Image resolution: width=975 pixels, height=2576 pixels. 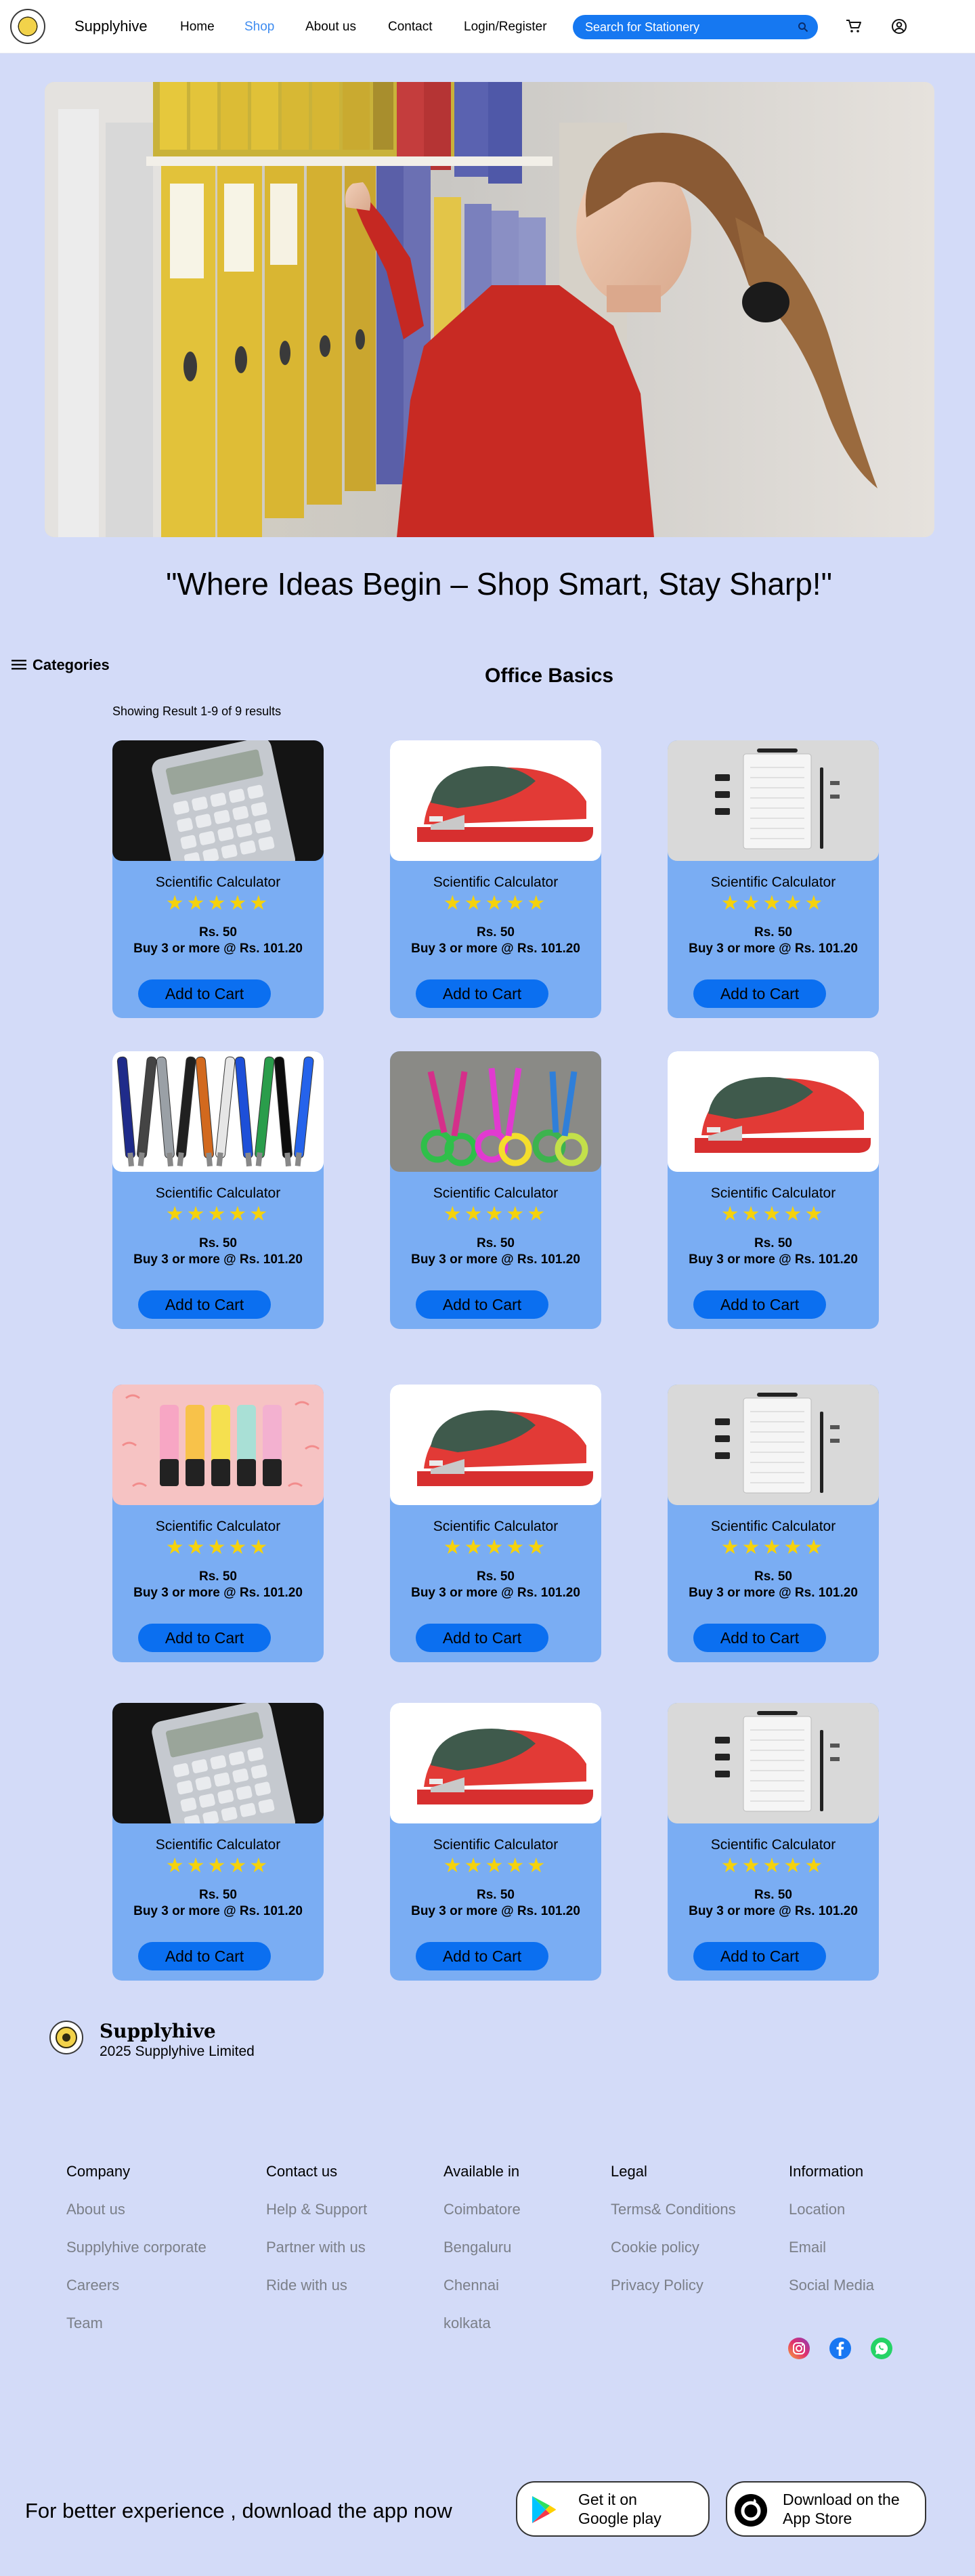 What do you see at coordinates (477, 2247) in the screenshot?
I see `footer-link: Bengaluru` at bounding box center [477, 2247].